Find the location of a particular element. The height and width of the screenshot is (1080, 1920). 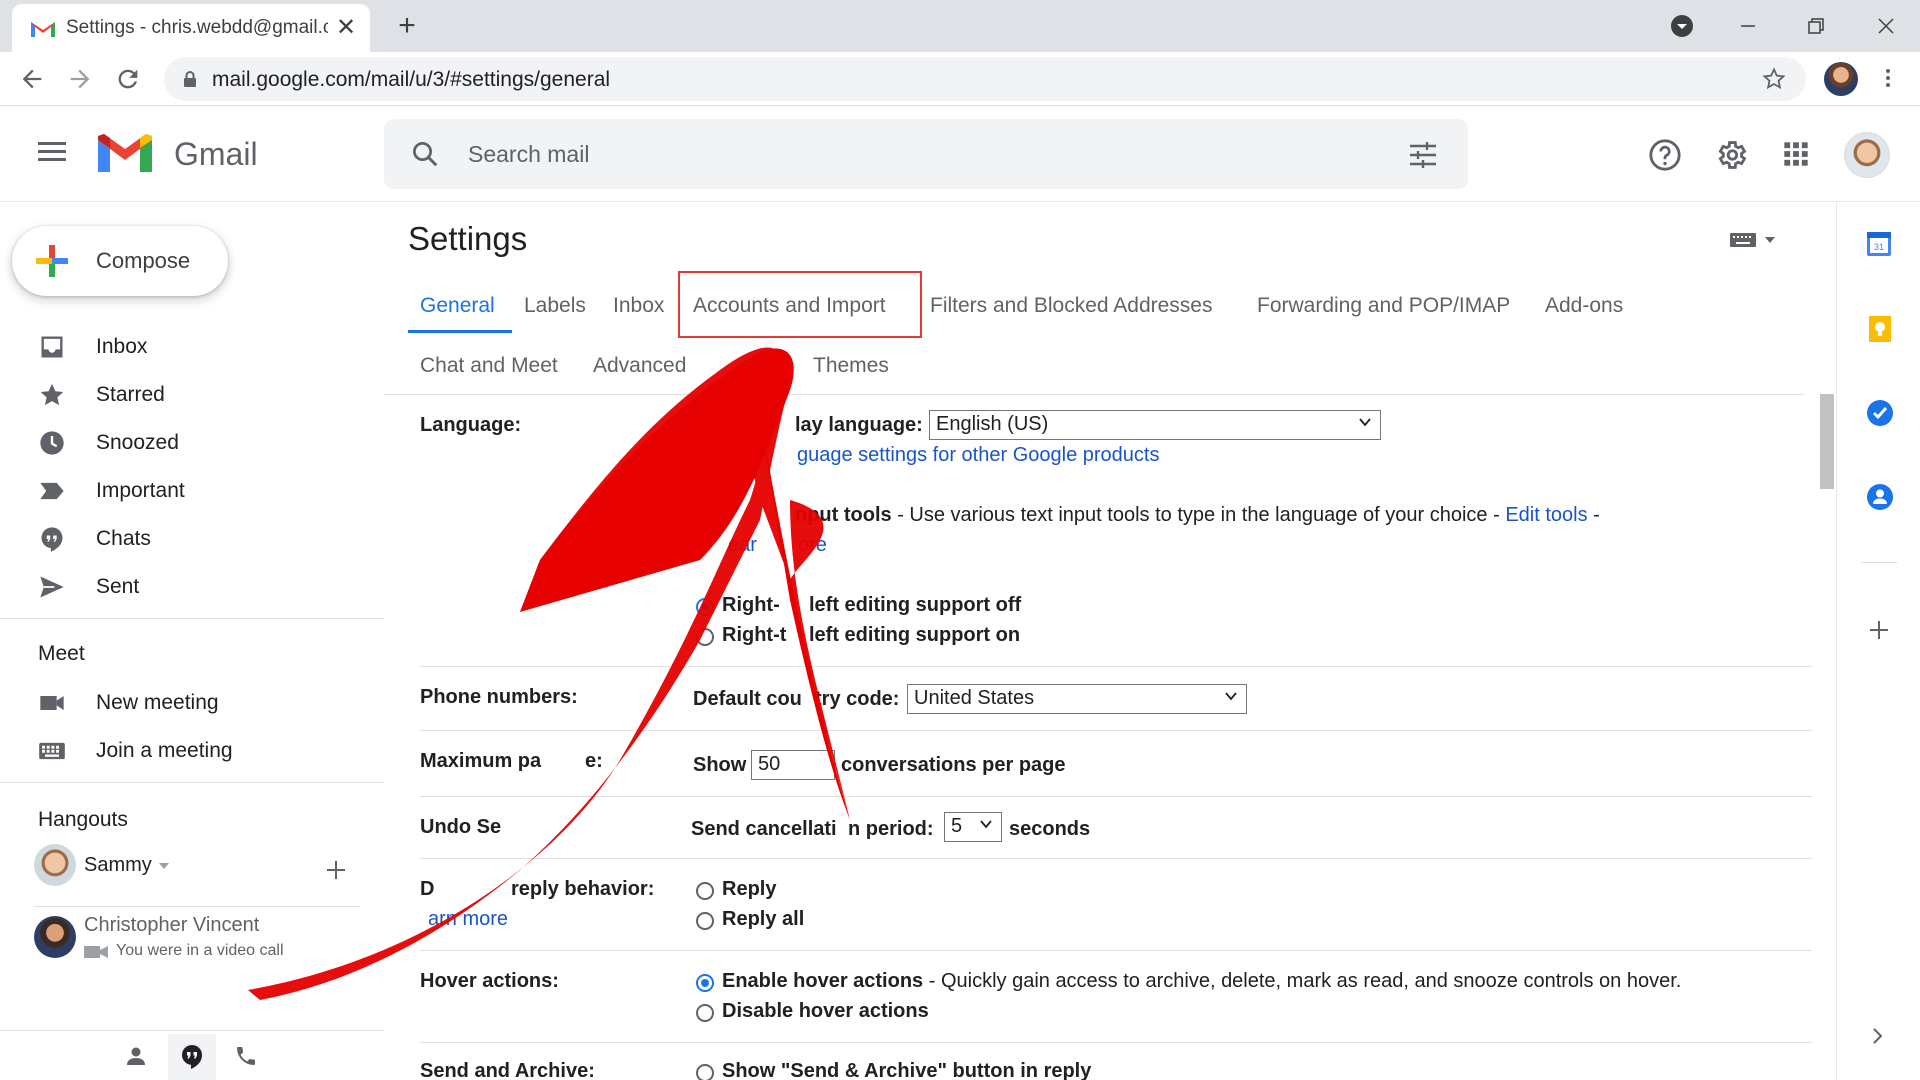

contacts-icon is located at coordinates (1880, 497).